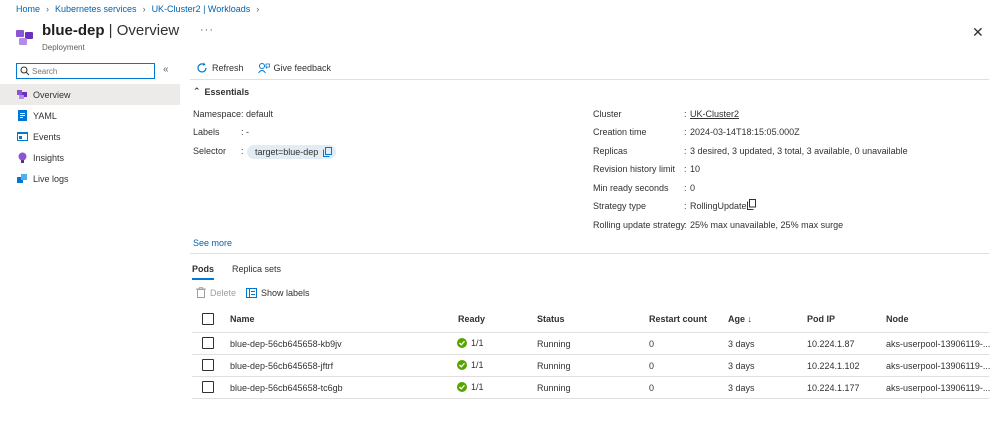 This screenshot has height=422, width=999. I want to click on page-subtitle: Deployment, so click(63, 47).